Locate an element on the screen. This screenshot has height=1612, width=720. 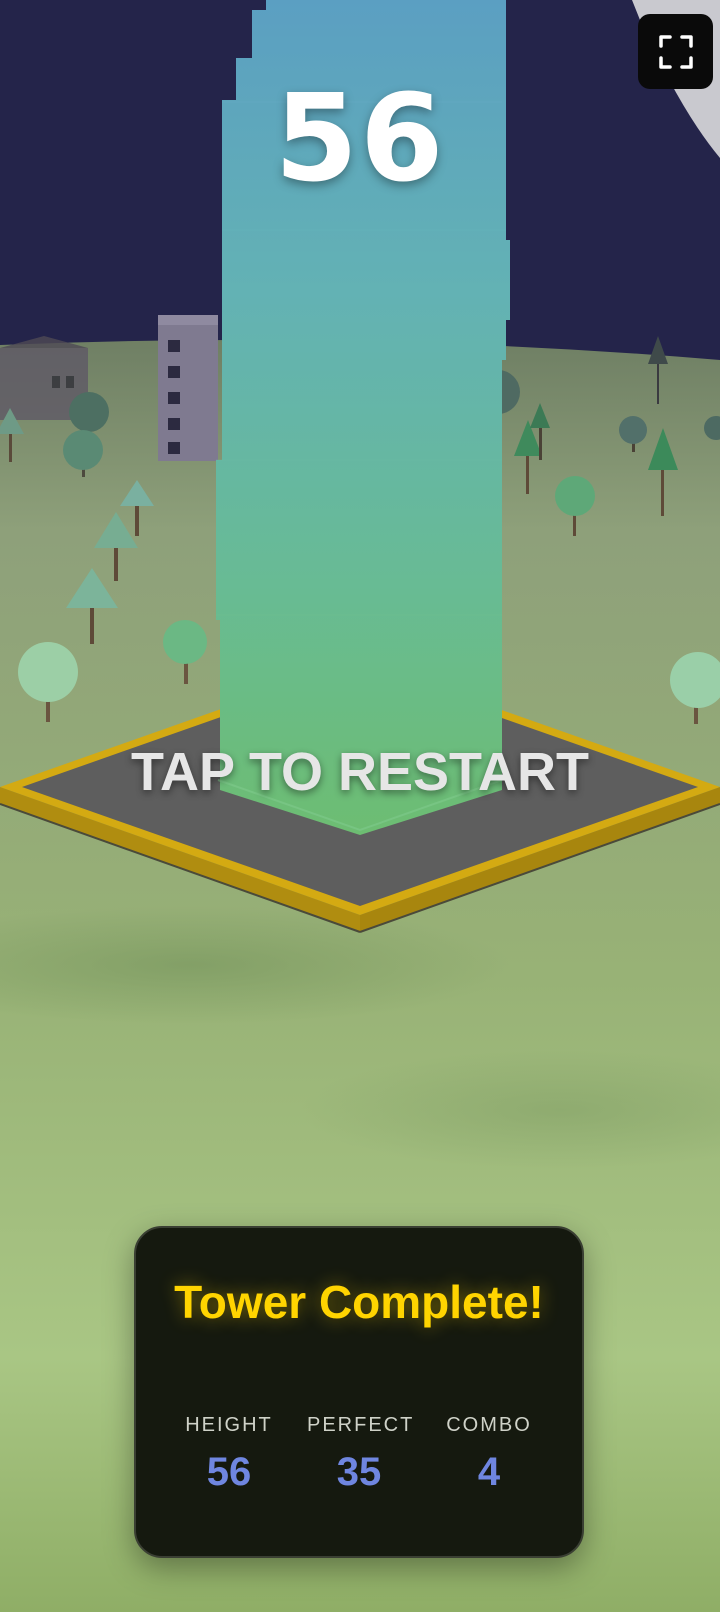
stat-label: HEIGHT is located at coordinates (229, 1425).